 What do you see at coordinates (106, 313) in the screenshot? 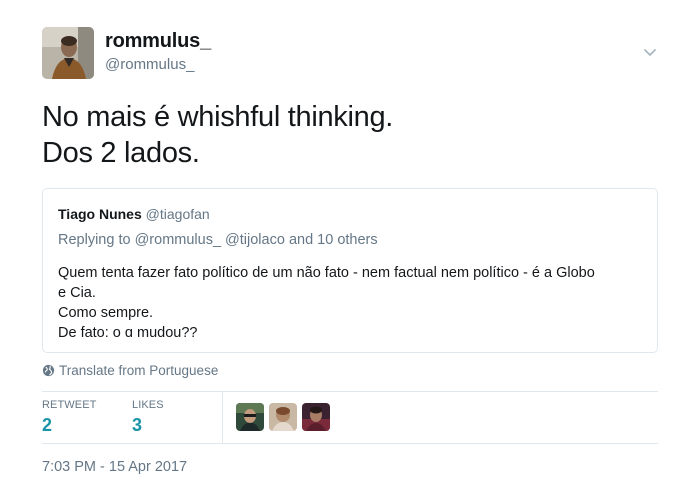
I see `quoted-line: Como sempre.` at bounding box center [106, 313].